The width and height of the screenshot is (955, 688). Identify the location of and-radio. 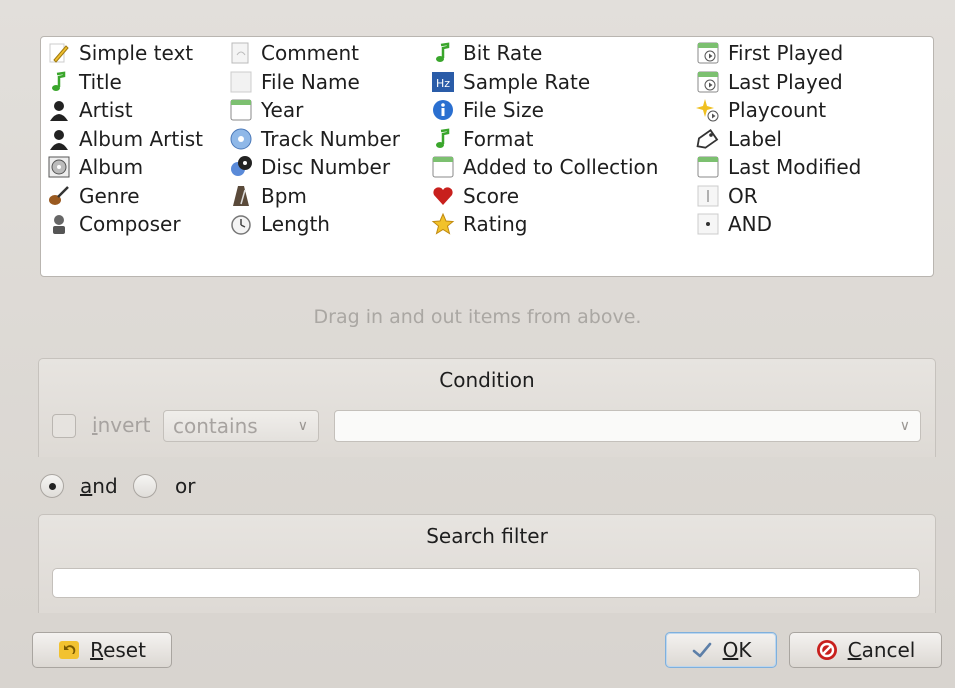
(52, 486).